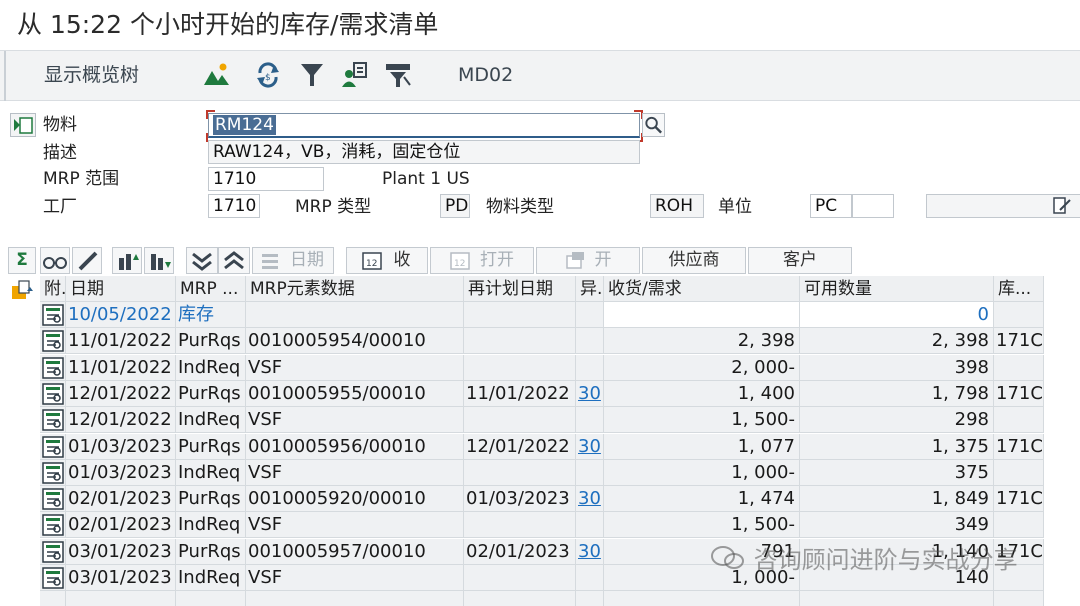 The height and width of the screenshot is (606, 1080). Describe the element at coordinates (293, 260) in the screenshot. I see `date-button: 日期` at that location.